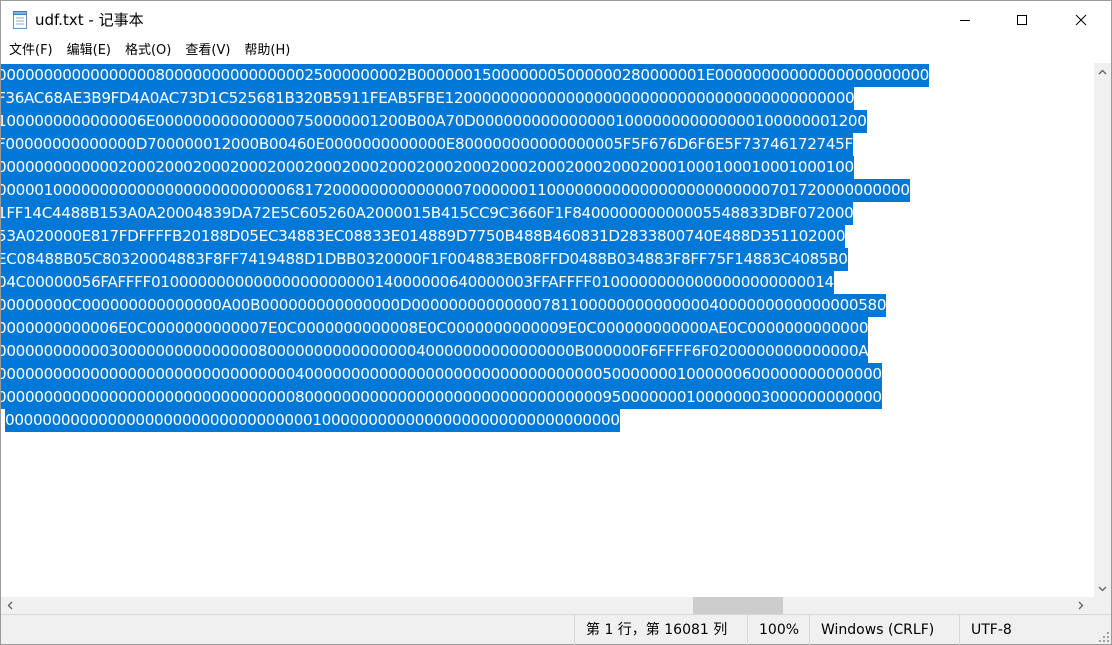  Describe the element at coordinates (778, 630) in the screenshot. I see `zoom-level: 100%` at that location.